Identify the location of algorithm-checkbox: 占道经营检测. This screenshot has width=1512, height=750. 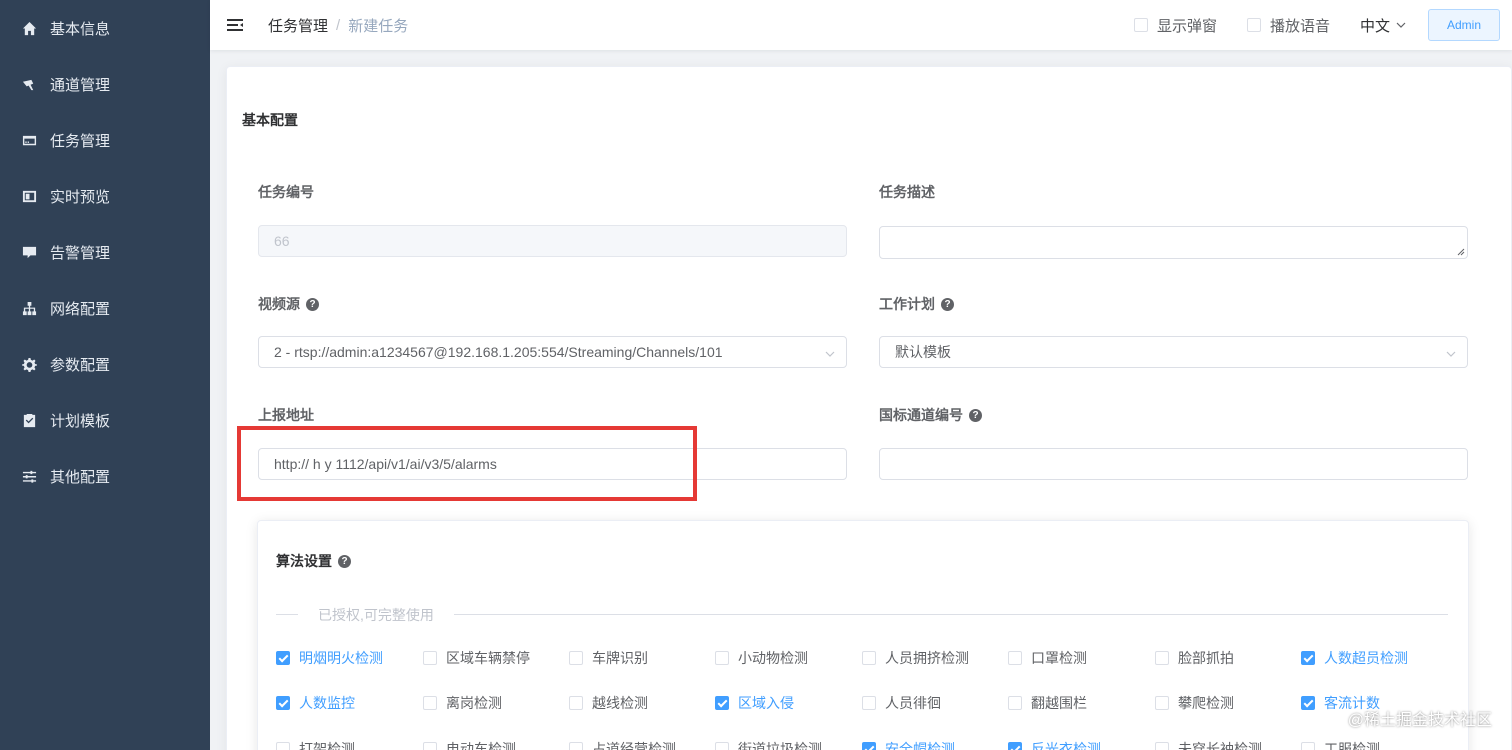
(622, 744).